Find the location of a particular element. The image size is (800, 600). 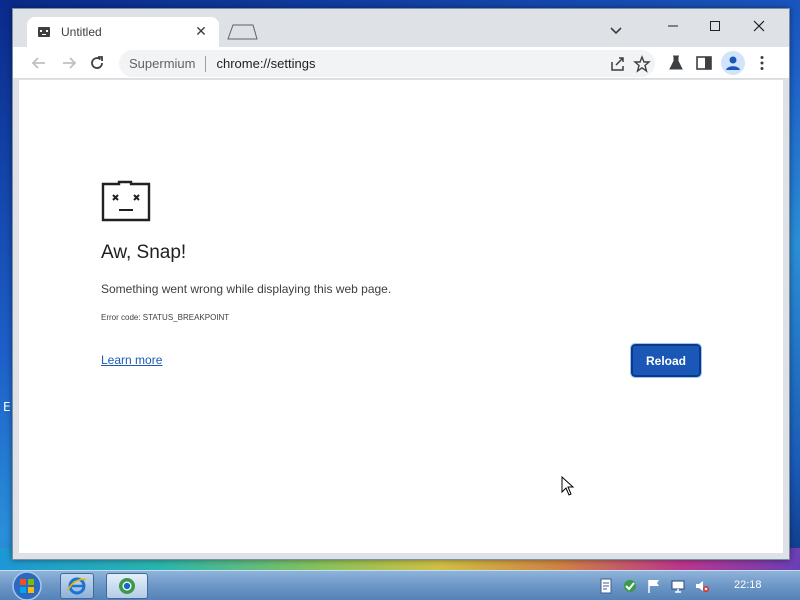

address-bar: Supermium chrome://settings is located at coordinates (387, 63).